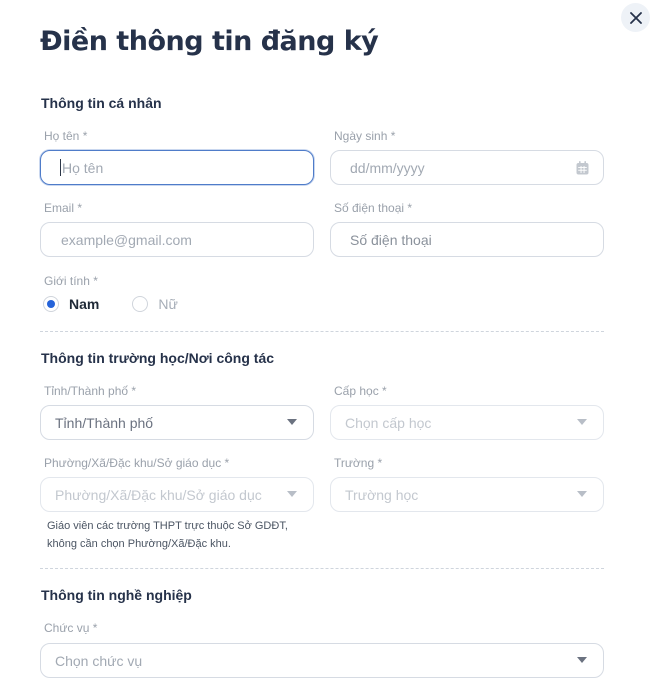 This screenshot has height=679, width=651. I want to click on gender-label: Giới tính *, so click(71, 281).